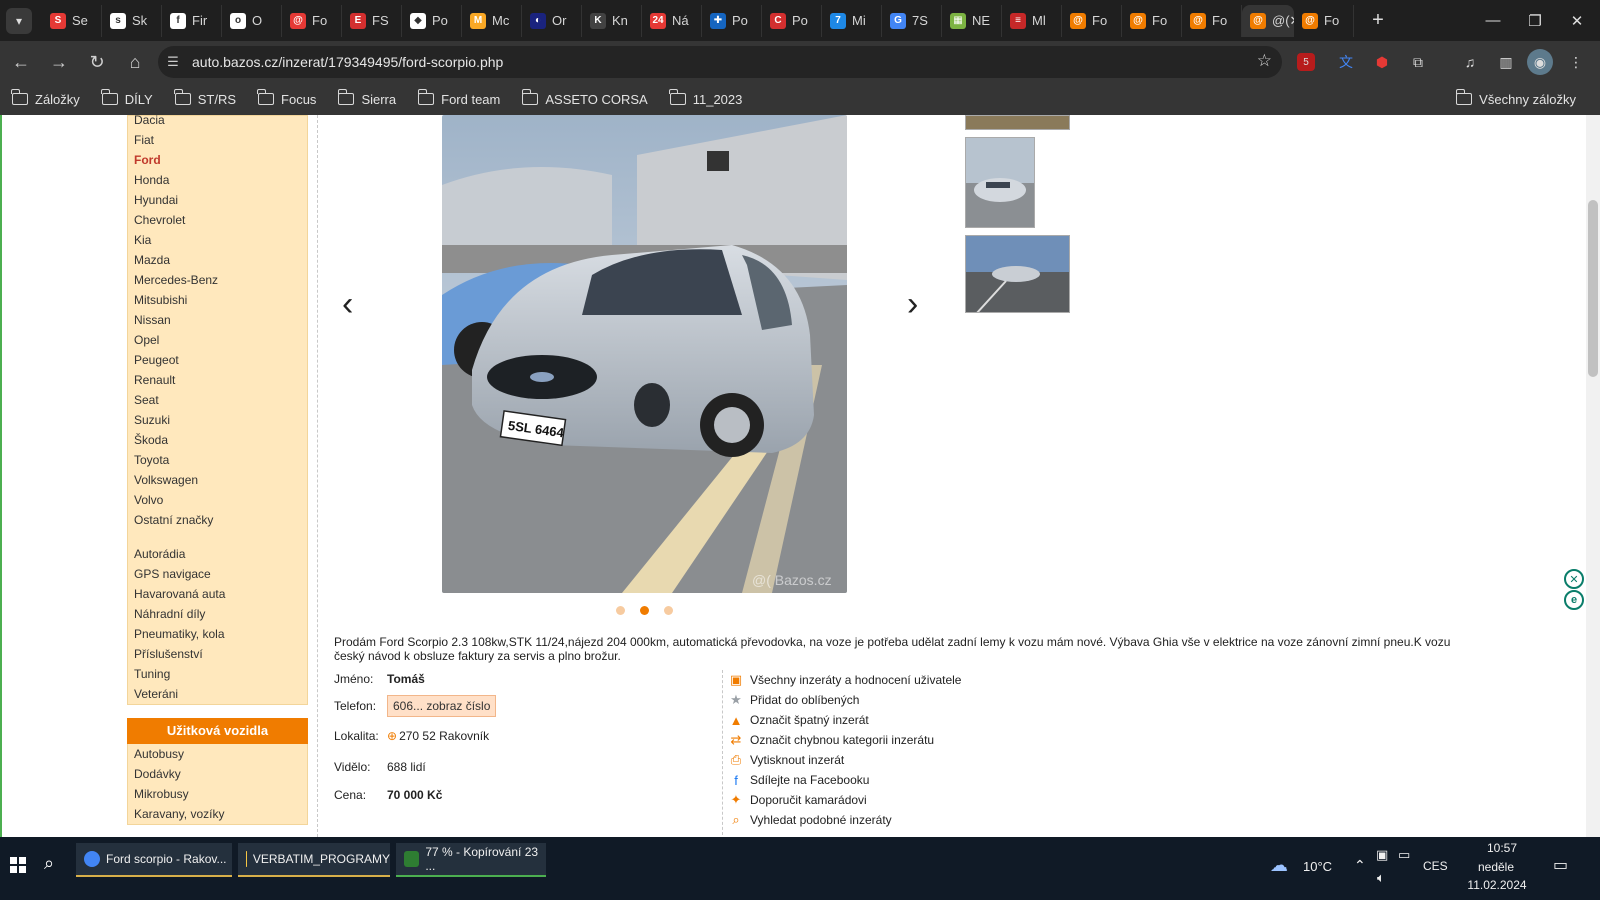 Image resolution: width=1600 pixels, height=900 pixels. What do you see at coordinates (45, 98) in the screenshot?
I see `bookmark-folder: Záložky` at bounding box center [45, 98].